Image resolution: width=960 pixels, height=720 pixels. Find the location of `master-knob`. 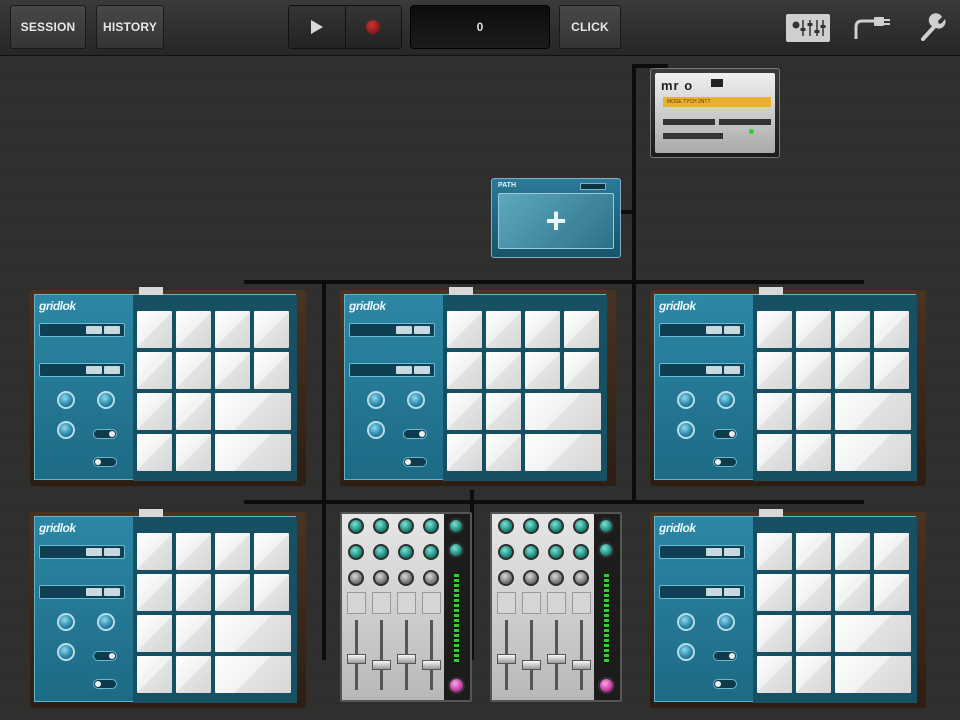

master-knob is located at coordinates (606, 550).